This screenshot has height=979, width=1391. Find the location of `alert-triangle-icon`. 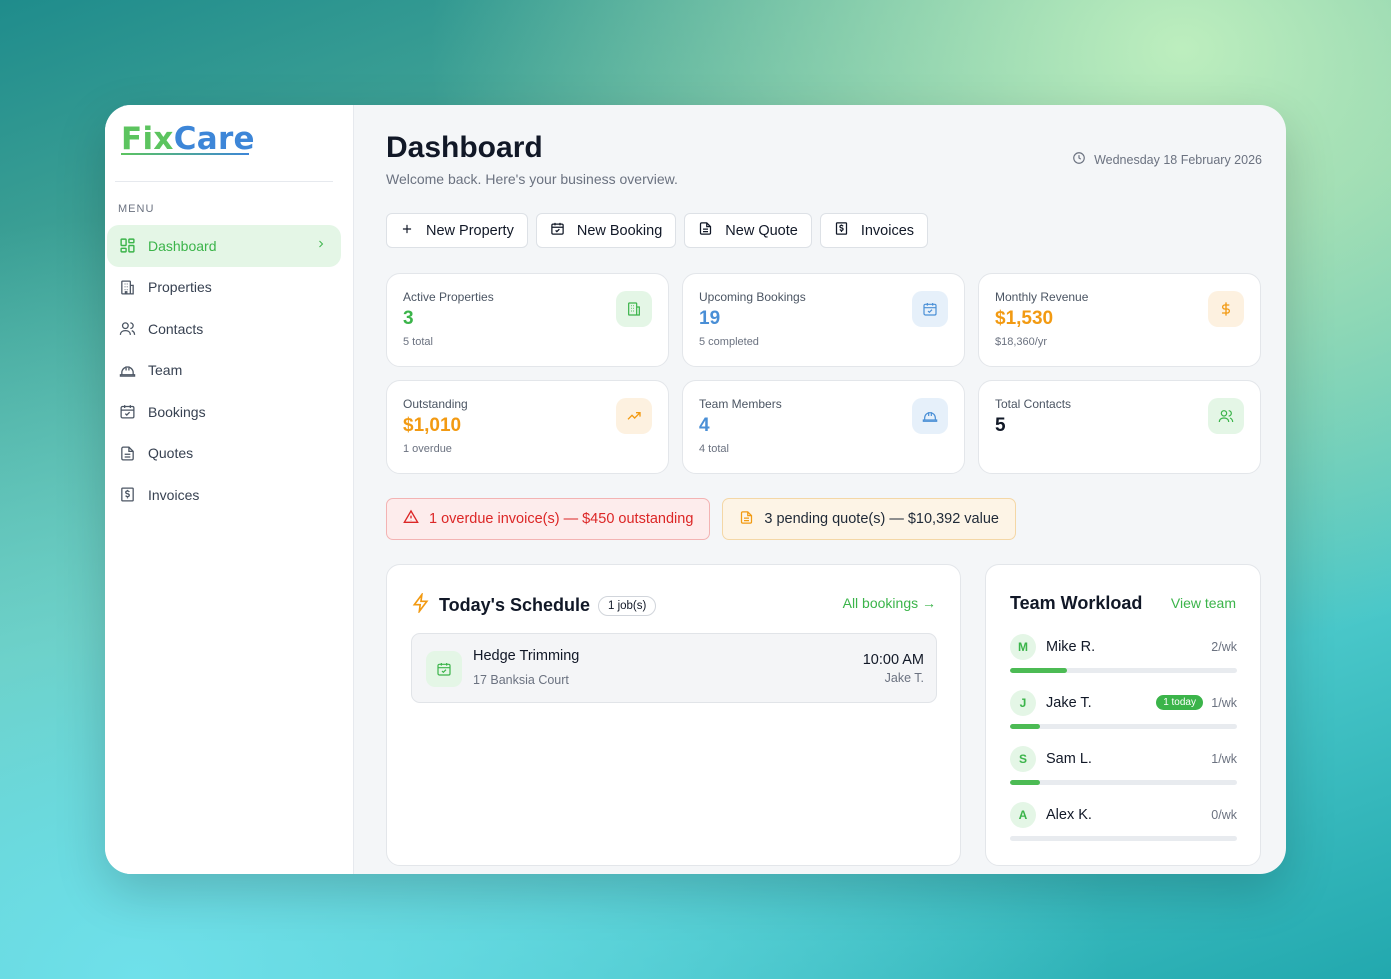

alert-triangle-icon is located at coordinates (411, 519).